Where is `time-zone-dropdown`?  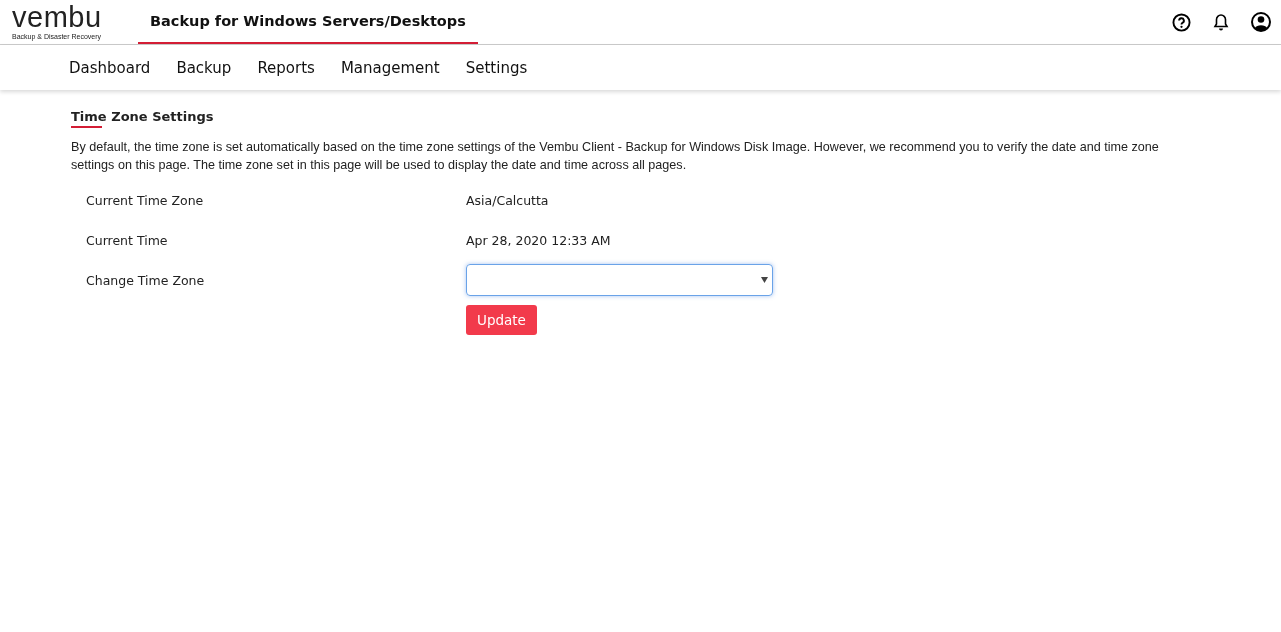 time-zone-dropdown is located at coordinates (619, 280).